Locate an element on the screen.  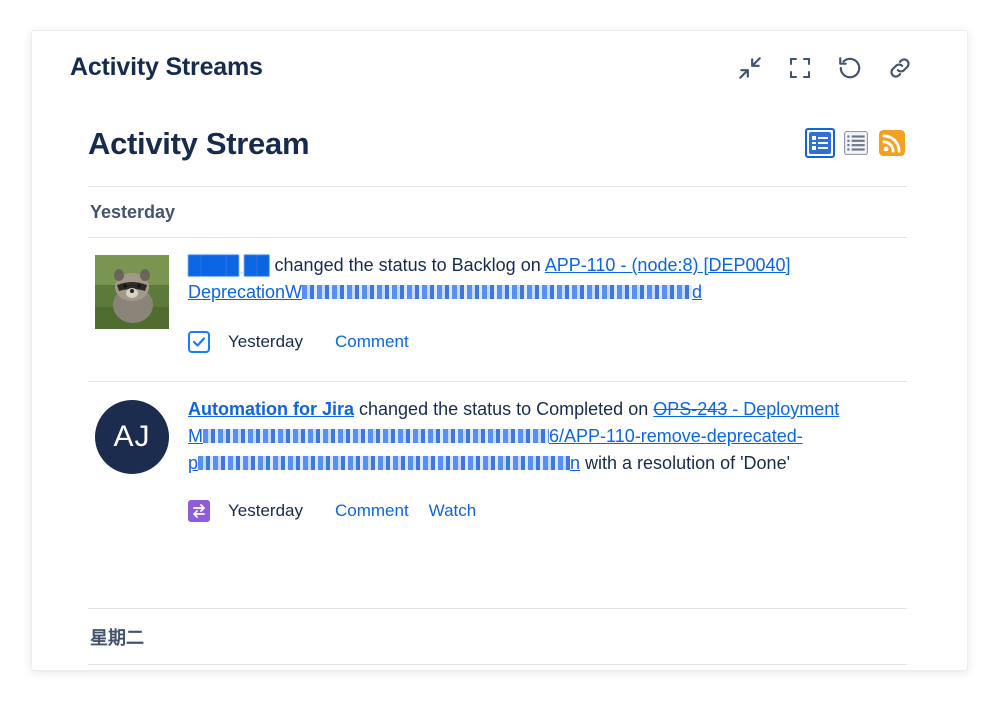
rss-feed-icon is located at coordinates (892, 143).